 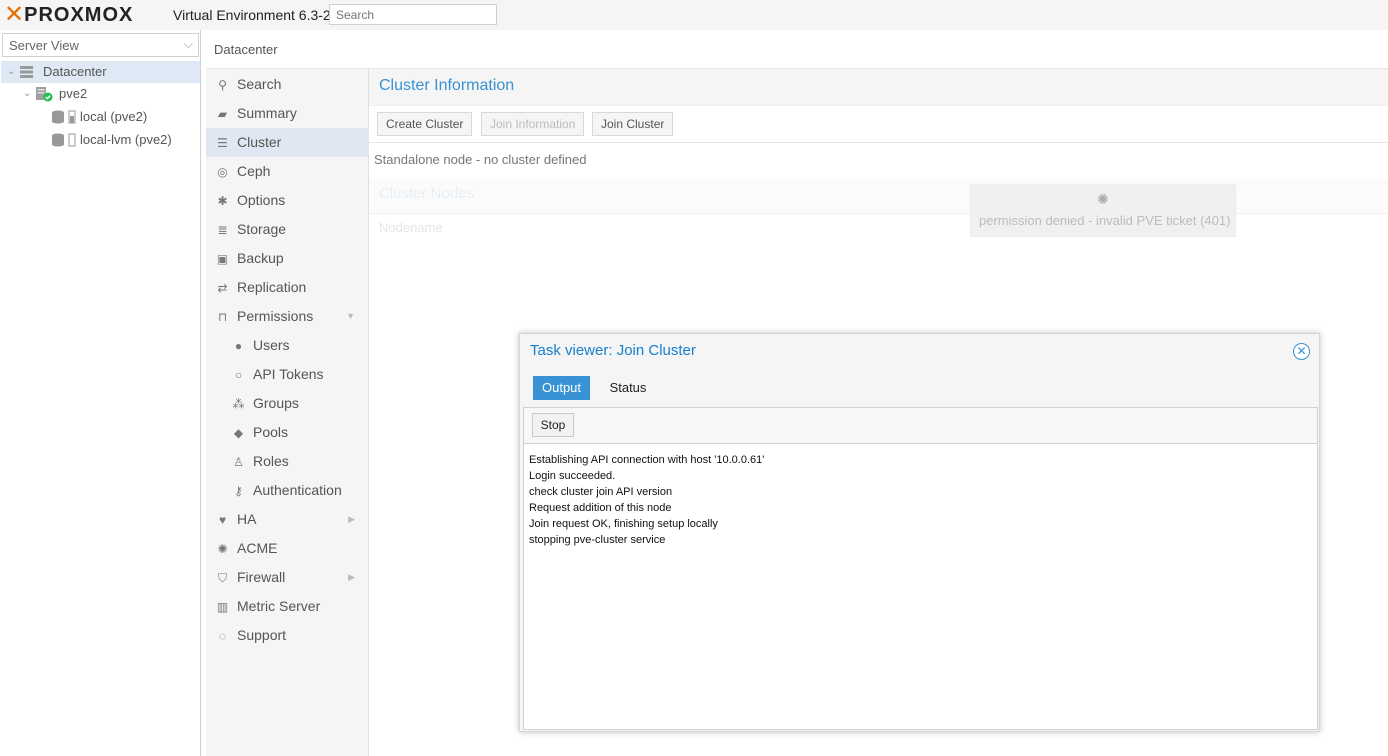 What do you see at coordinates (100, 140) in the screenshot?
I see `tree-item-local-lvm: local-lvm (pve2)` at bounding box center [100, 140].